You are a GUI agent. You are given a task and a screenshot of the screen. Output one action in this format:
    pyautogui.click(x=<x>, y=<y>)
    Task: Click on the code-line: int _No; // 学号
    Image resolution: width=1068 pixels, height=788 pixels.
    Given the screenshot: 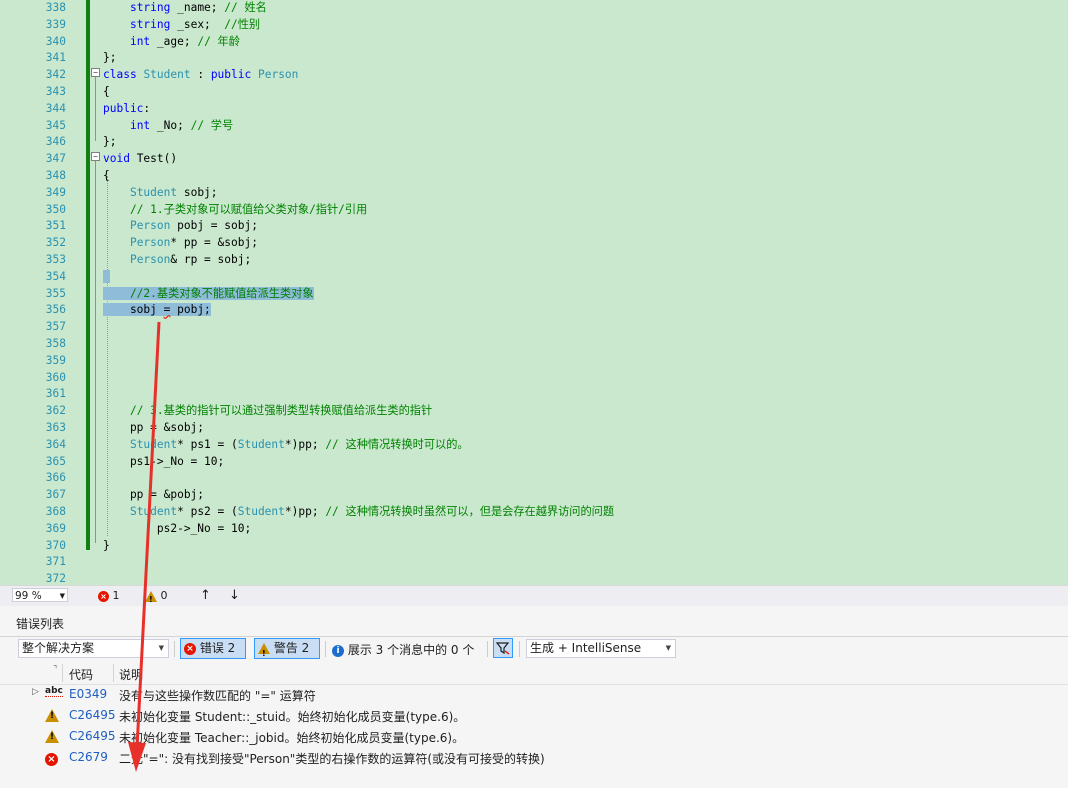 What is the action you would take?
    pyautogui.click(x=358, y=126)
    